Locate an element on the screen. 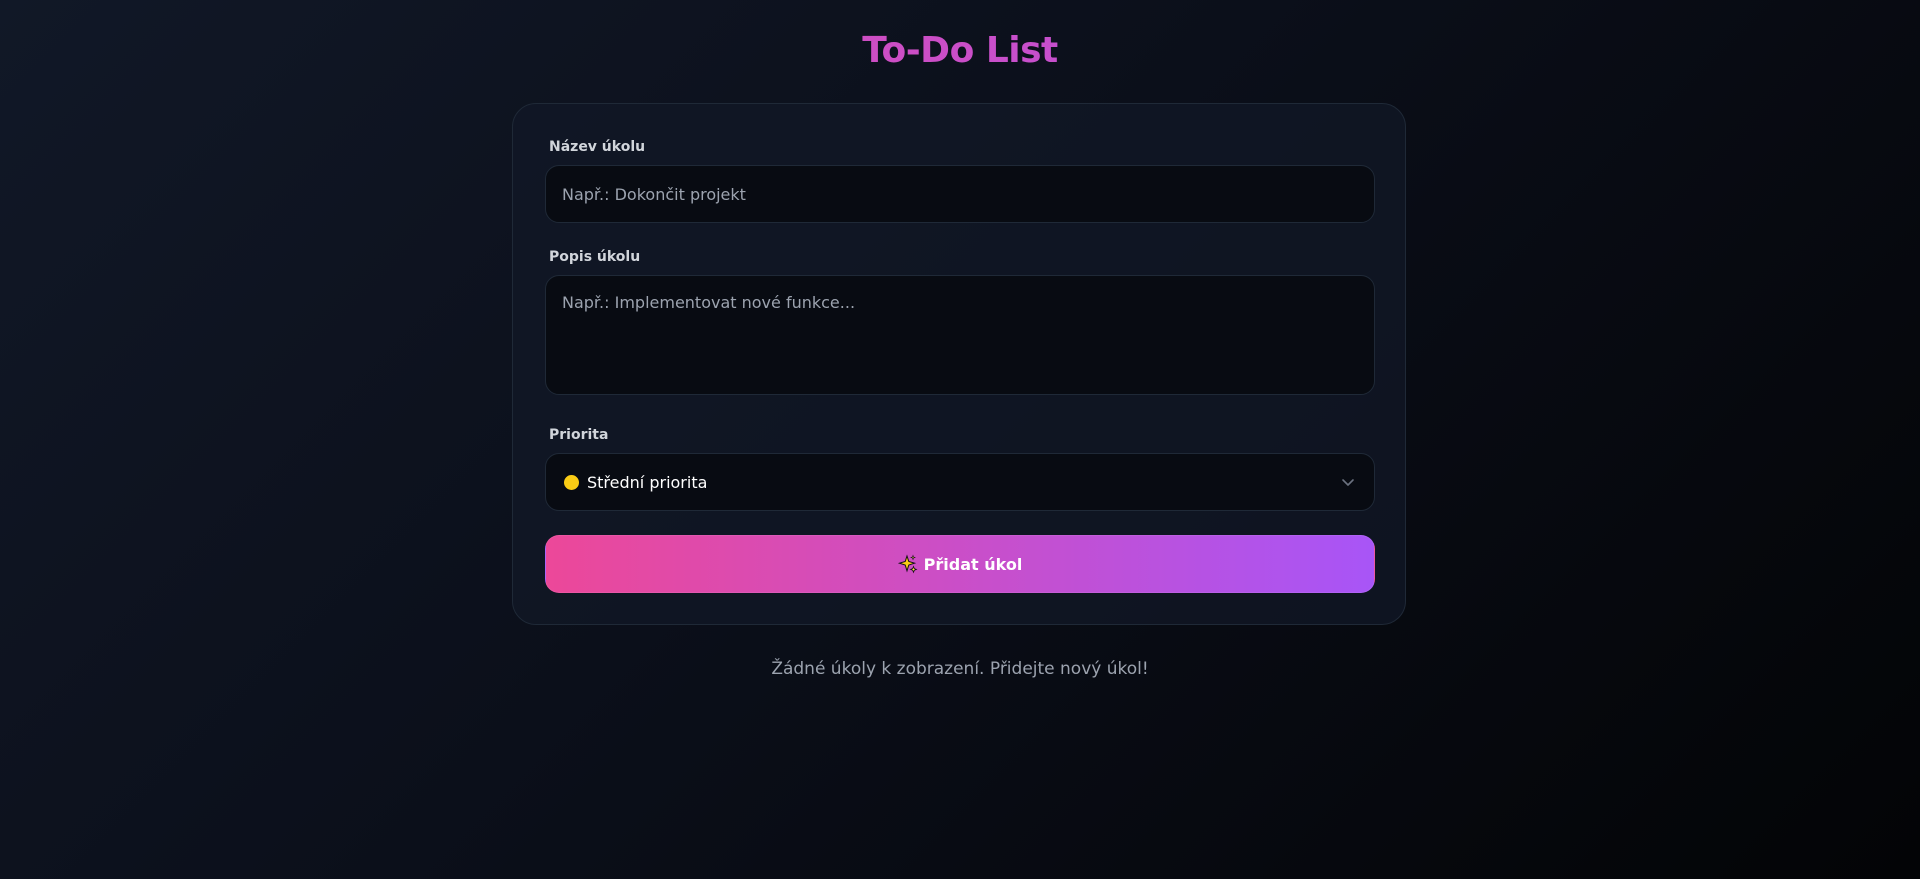 Image resolution: width=1920 pixels, height=879 pixels. add-task-button: Přidat úkol is located at coordinates (960, 564).